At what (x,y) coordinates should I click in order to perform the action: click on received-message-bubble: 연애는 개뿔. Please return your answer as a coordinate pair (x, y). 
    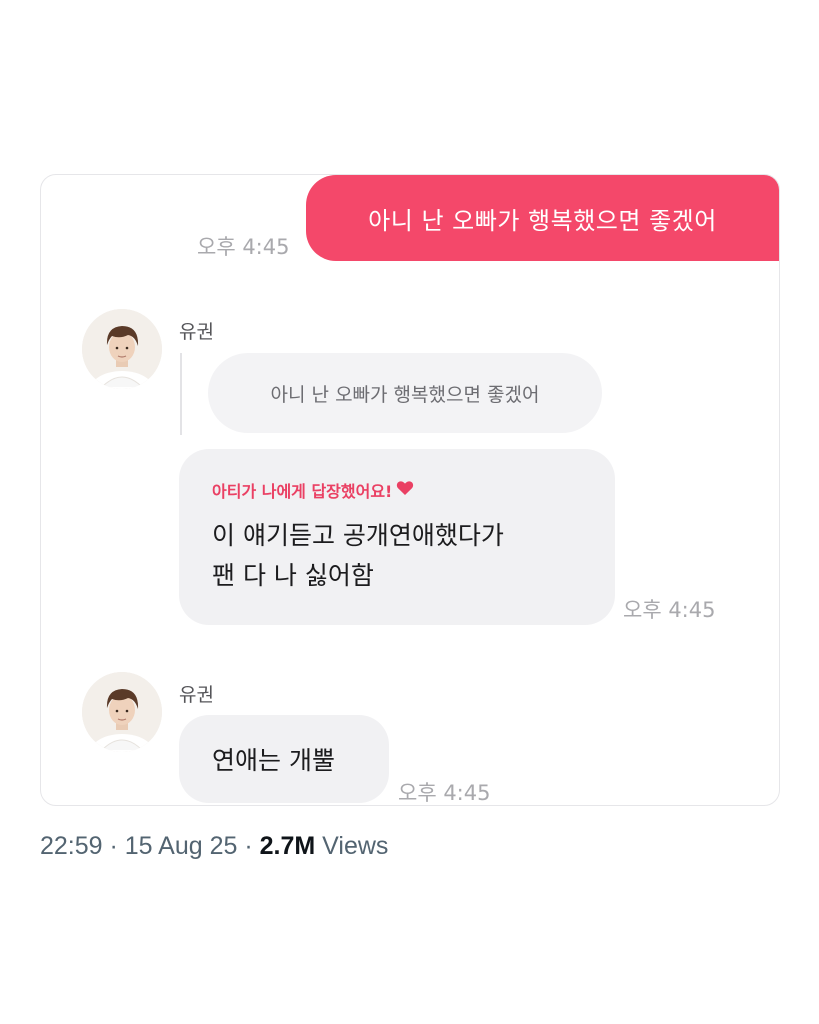
    Looking at the image, I should click on (284, 759).